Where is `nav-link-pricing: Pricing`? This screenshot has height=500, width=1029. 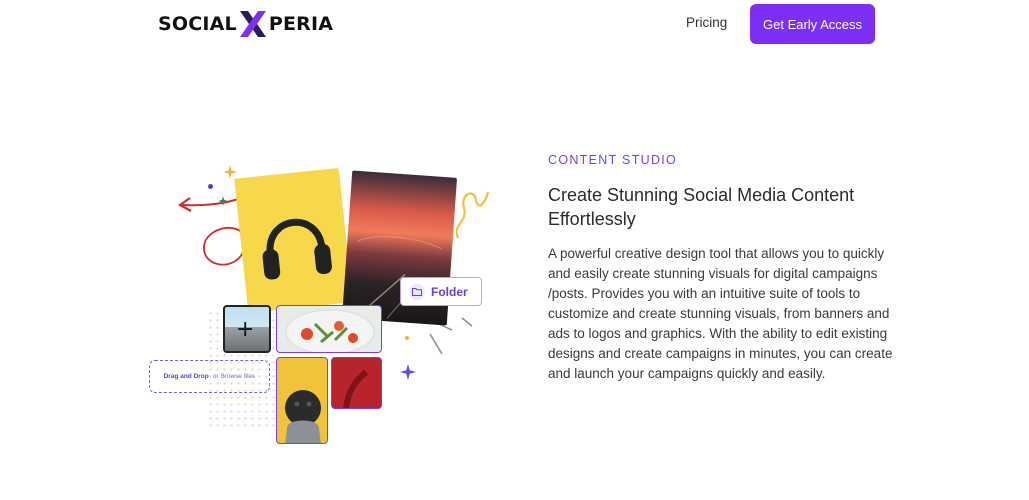 nav-link-pricing: Pricing is located at coordinates (706, 22).